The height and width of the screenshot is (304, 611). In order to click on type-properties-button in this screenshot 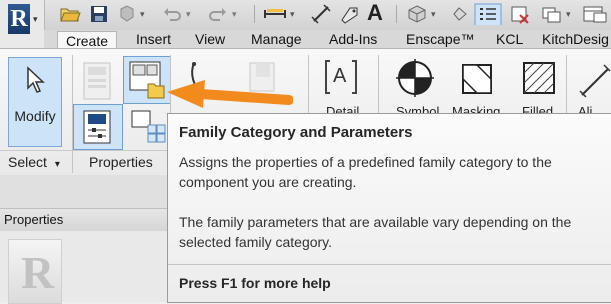, I will do `click(98, 127)`.